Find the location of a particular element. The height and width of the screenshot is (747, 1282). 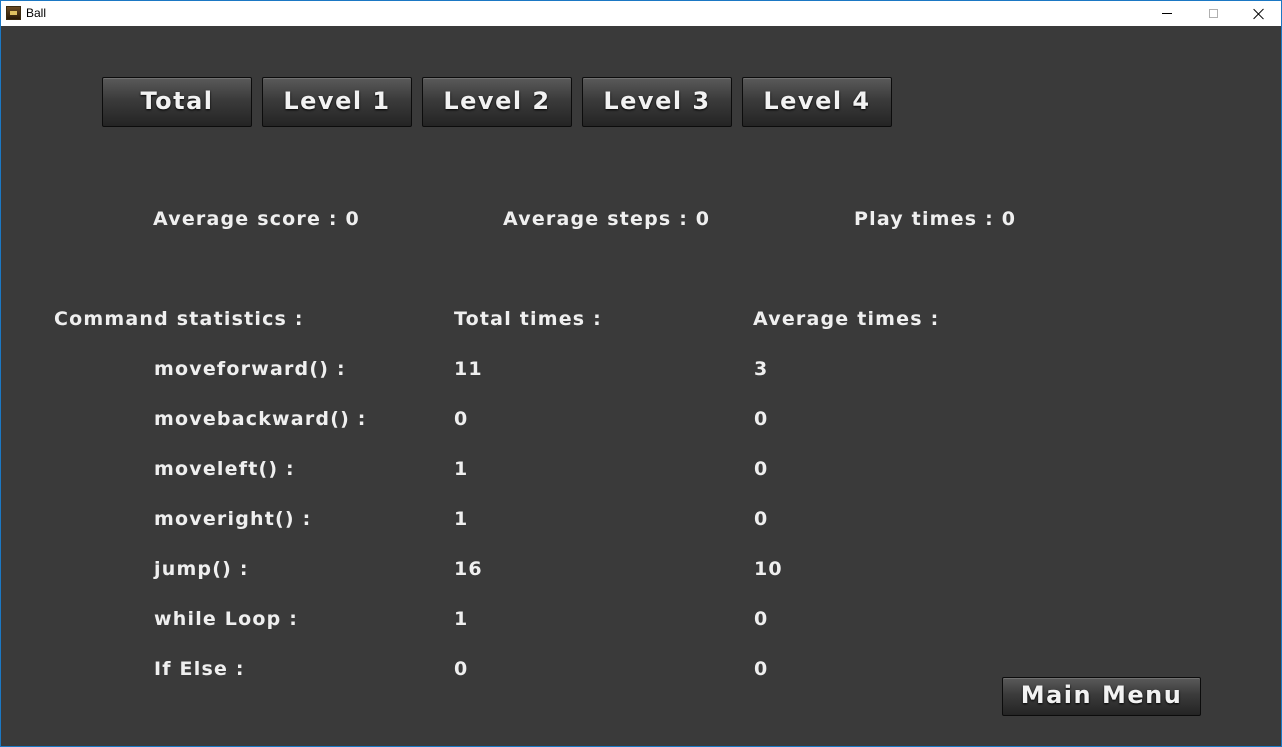

window-title: Ball is located at coordinates (36, 13).